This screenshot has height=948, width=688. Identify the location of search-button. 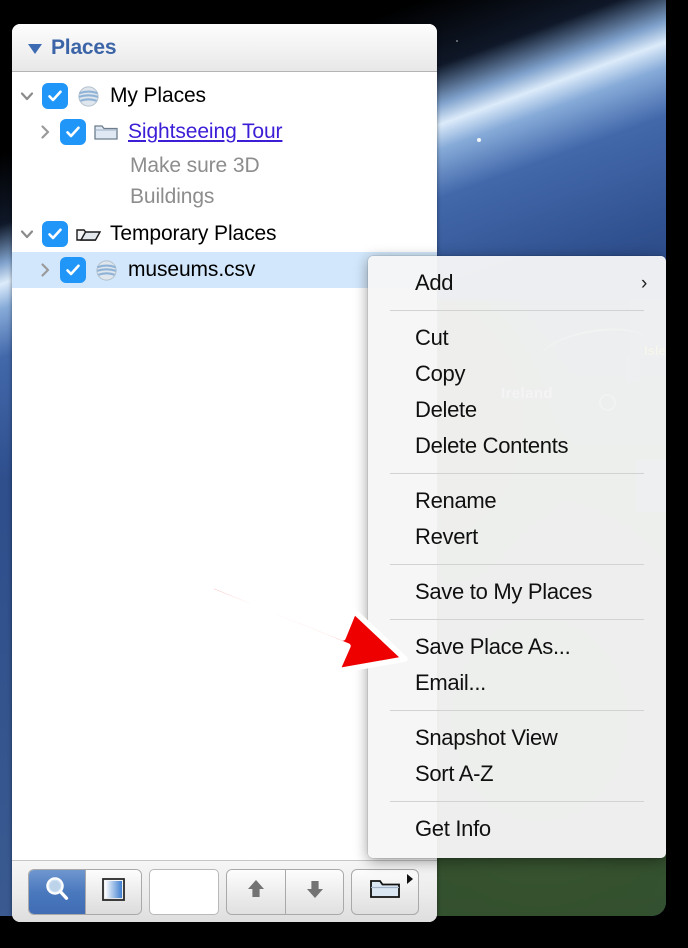
(57, 891).